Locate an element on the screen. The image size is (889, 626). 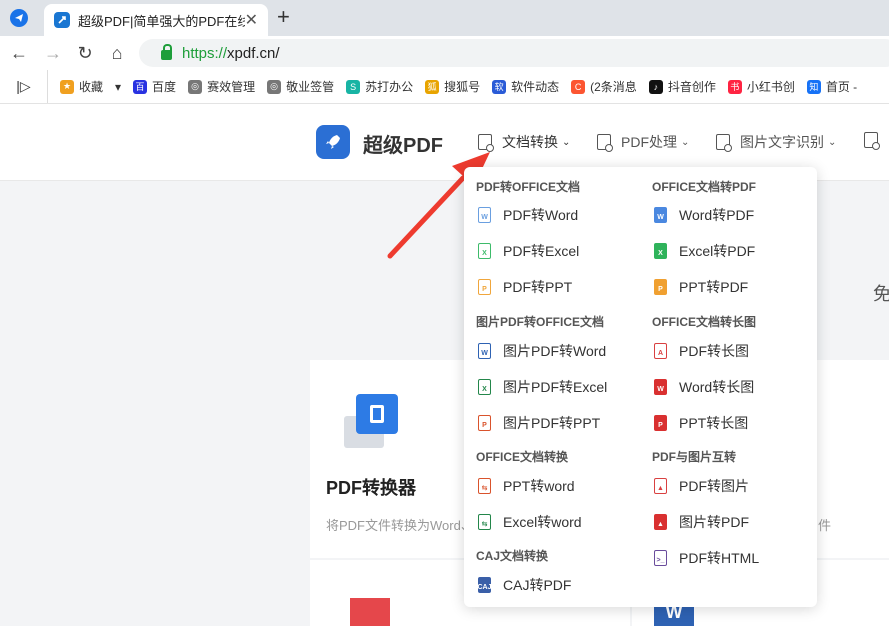
dropdown-item: X 图片PDF转Excel is located at coordinates (542, 387).